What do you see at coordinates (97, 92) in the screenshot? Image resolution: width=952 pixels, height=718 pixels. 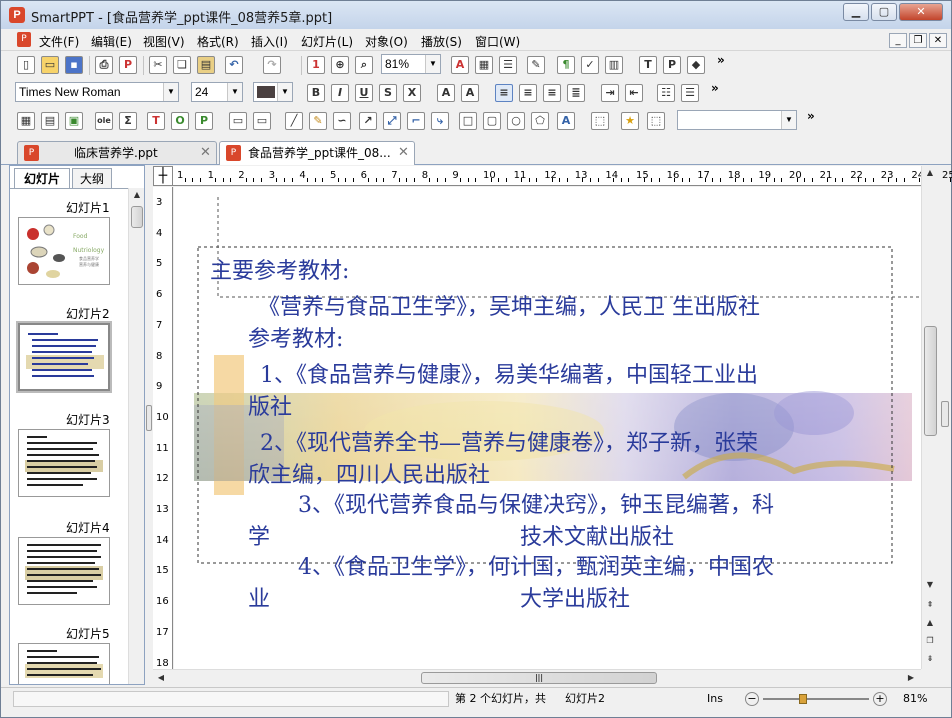 I see `font-name-select: Times New Roman ▼` at bounding box center [97, 92].